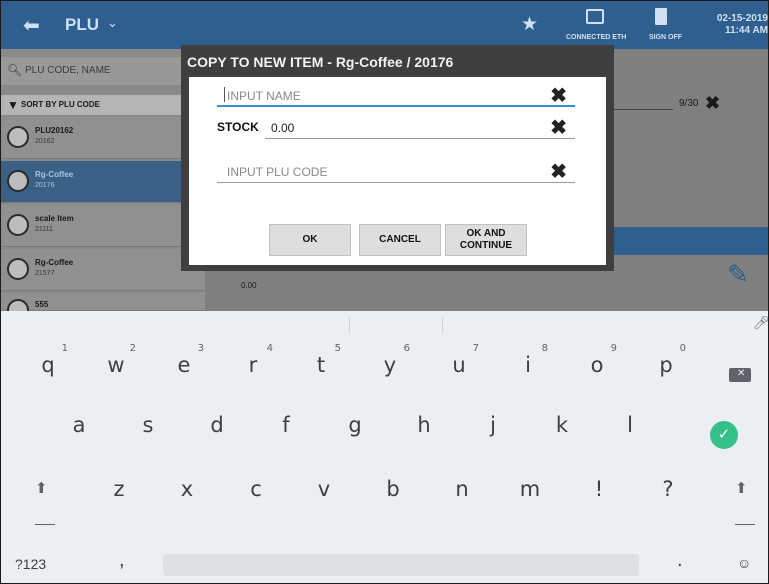 Image resolution: width=769 pixels, height=584 pixels. What do you see at coordinates (15, 70) in the screenshot?
I see `search-icon: 🔍︎` at bounding box center [15, 70].